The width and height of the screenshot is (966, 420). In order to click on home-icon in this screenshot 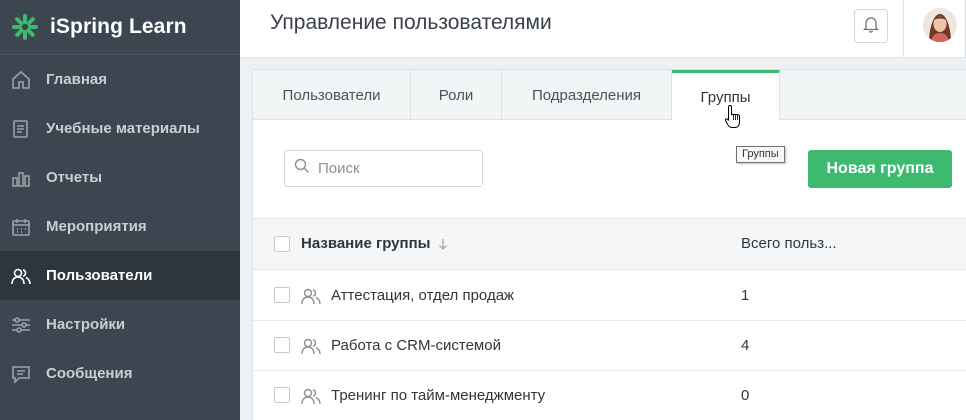, I will do `click(21, 80)`.